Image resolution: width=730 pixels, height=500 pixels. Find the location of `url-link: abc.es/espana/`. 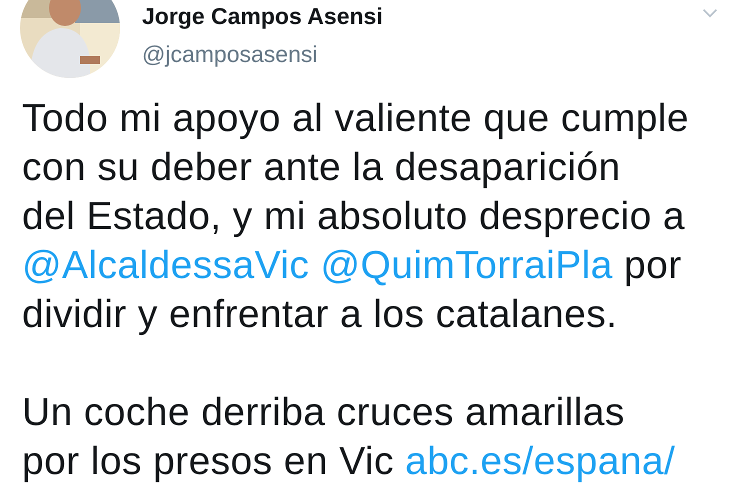

url-link: abc.es/espana/ is located at coordinates (540, 461).